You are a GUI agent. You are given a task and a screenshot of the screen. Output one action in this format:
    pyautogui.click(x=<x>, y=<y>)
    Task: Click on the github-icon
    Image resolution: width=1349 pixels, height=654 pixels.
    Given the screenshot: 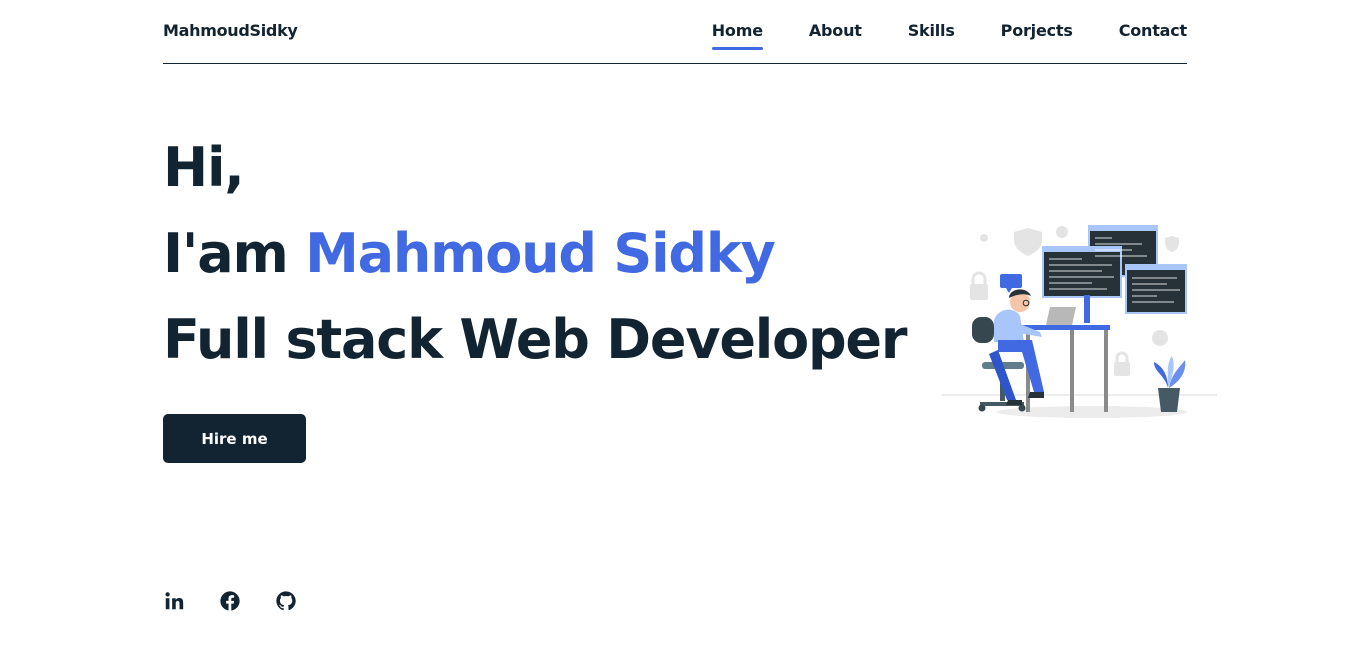 What is the action you would take?
    pyautogui.click(x=286, y=601)
    